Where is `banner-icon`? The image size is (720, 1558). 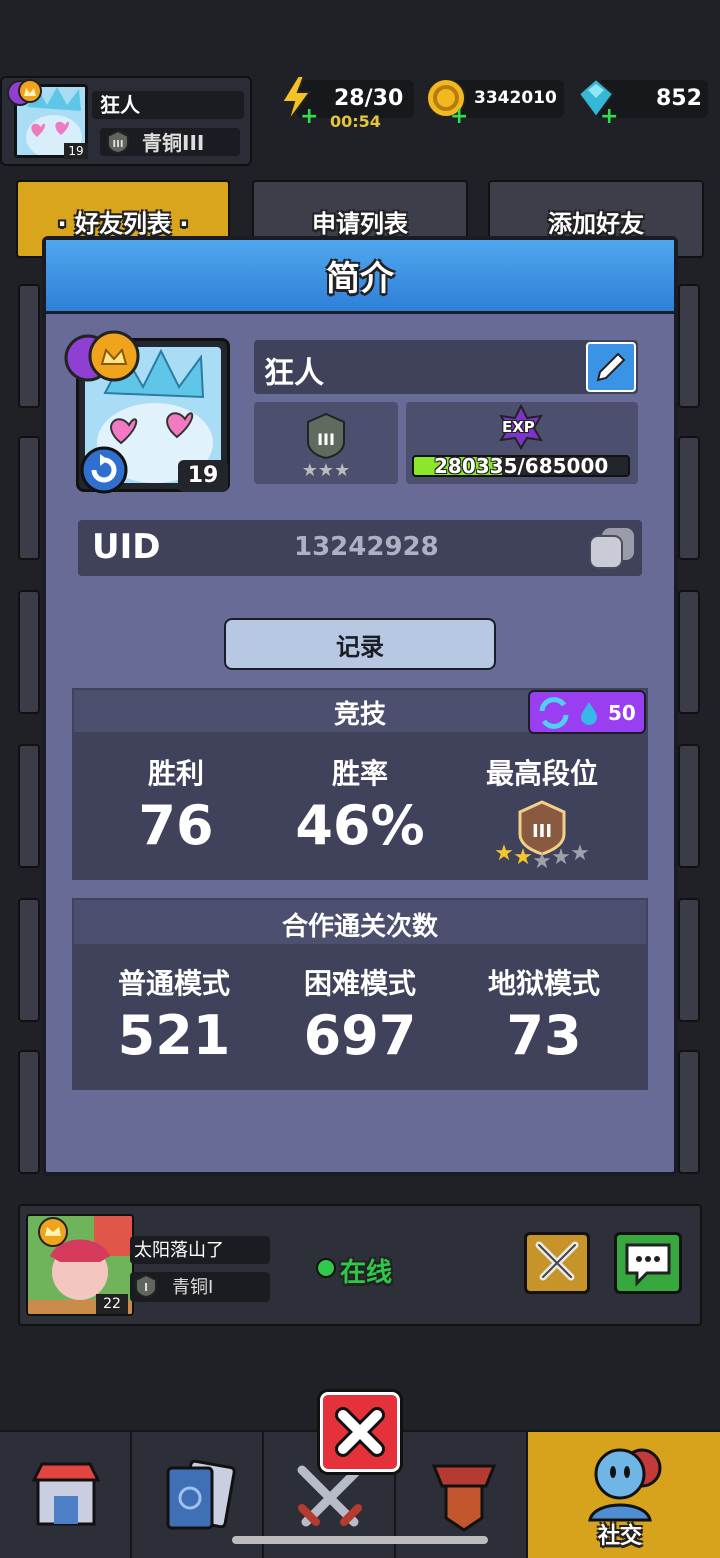
banner-icon is located at coordinates (464, 1498).